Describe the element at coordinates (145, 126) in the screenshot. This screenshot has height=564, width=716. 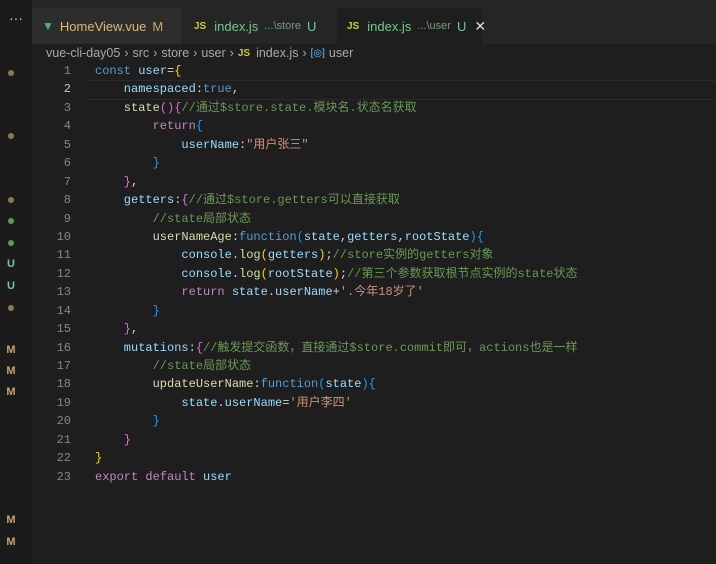
I see `code-token: return` at that location.